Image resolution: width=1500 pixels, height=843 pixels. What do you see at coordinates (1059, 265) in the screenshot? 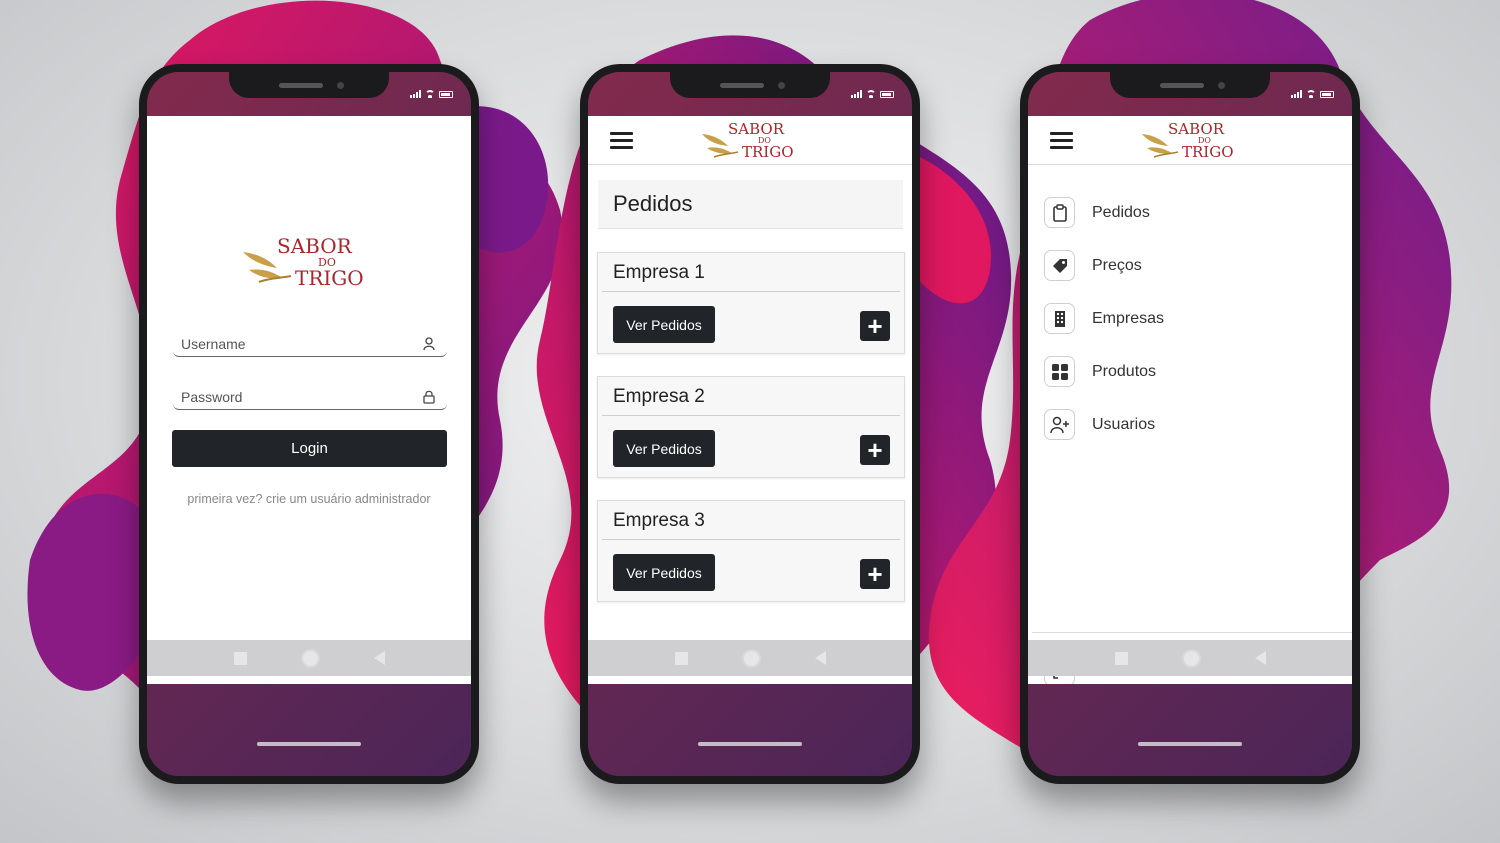
I see `tag-icon` at bounding box center [1059, 265].